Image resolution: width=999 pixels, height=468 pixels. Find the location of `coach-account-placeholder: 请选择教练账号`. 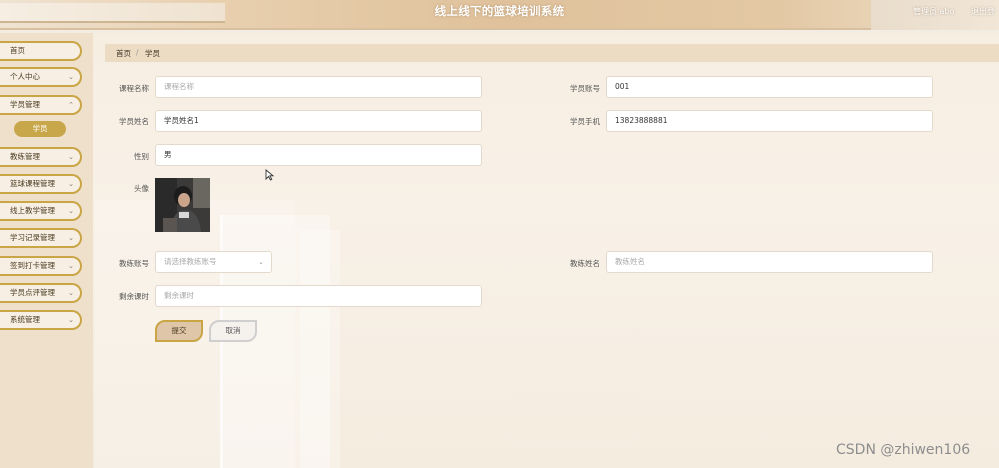

coach-account-placeholder: 请选择教练账号 is located at coordinates (190, 261).